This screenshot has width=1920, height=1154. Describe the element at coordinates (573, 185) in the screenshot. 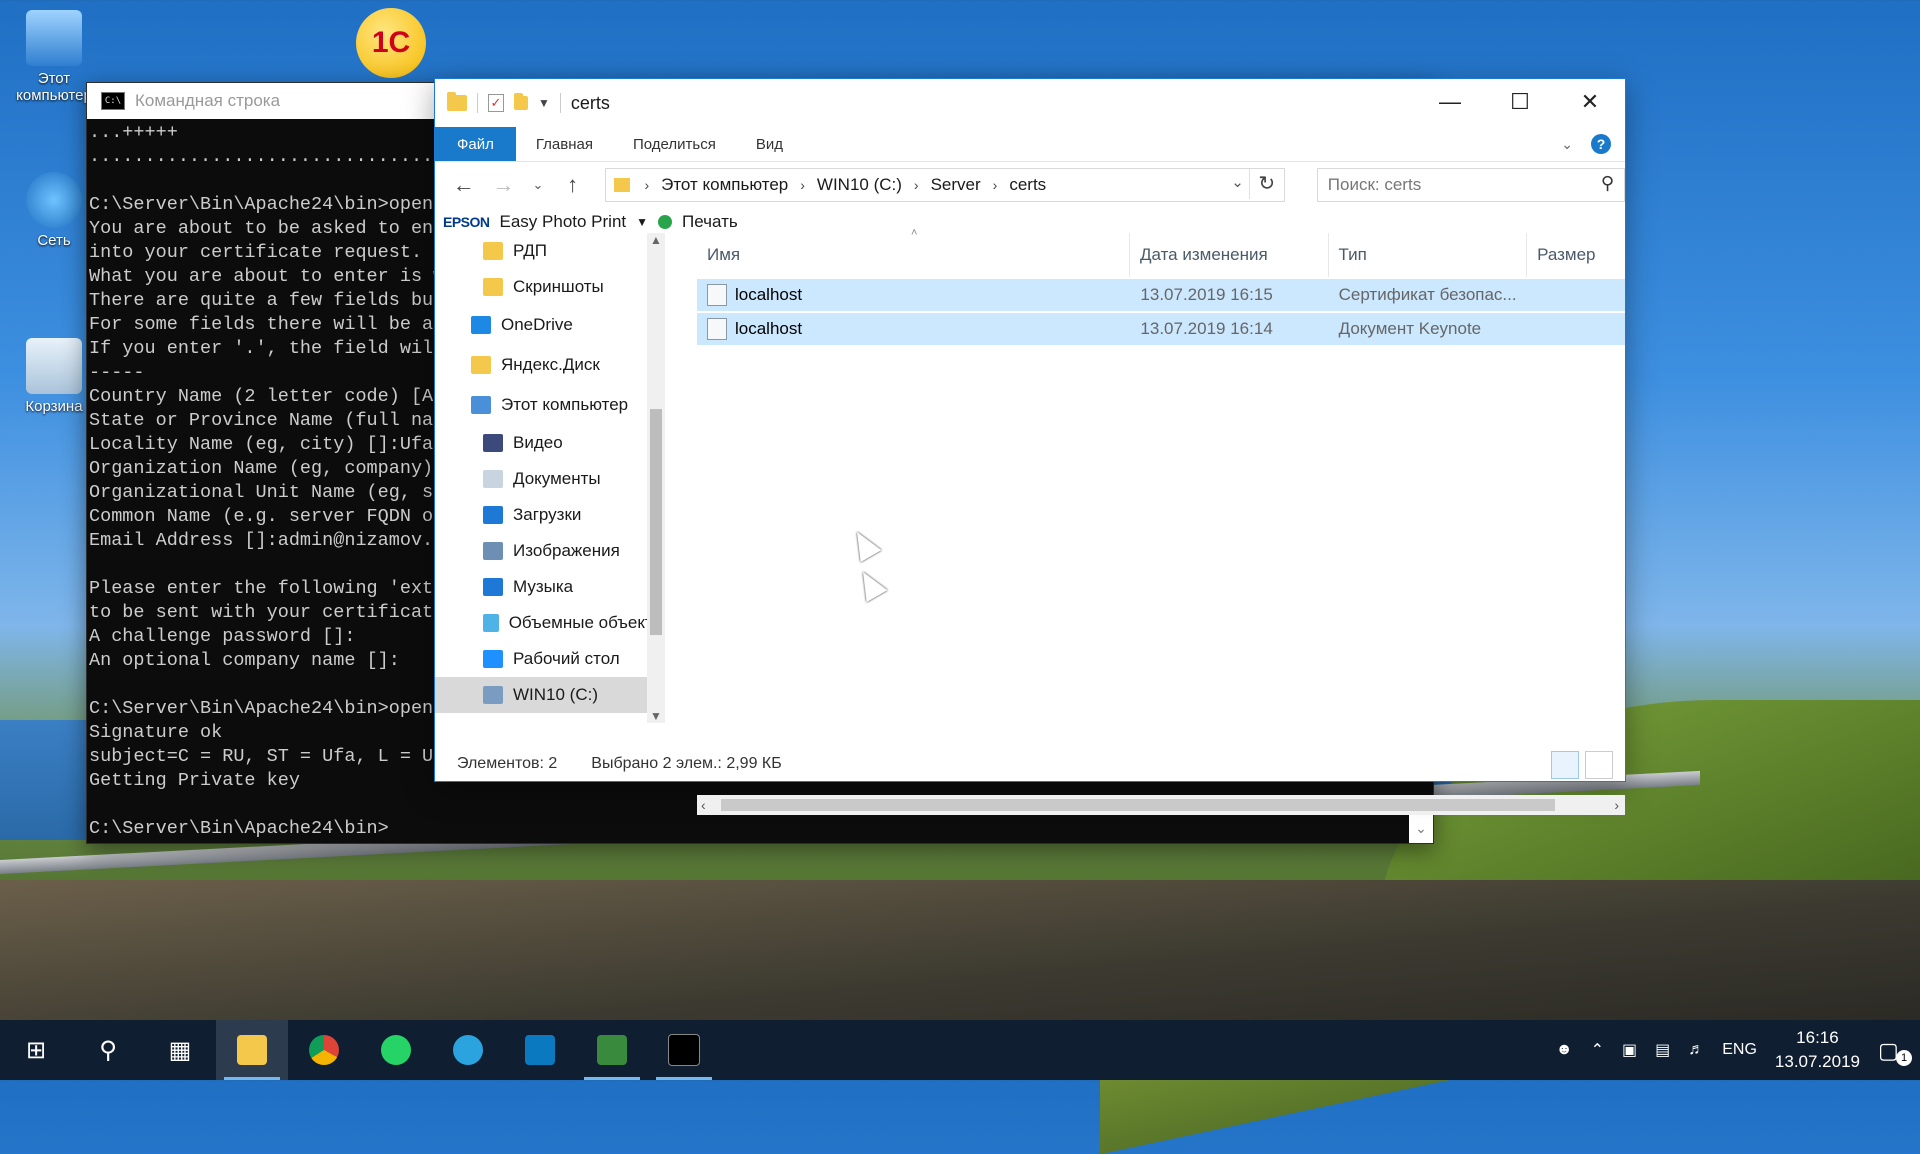

I see `up-arrow-icon: ↑` at that location.